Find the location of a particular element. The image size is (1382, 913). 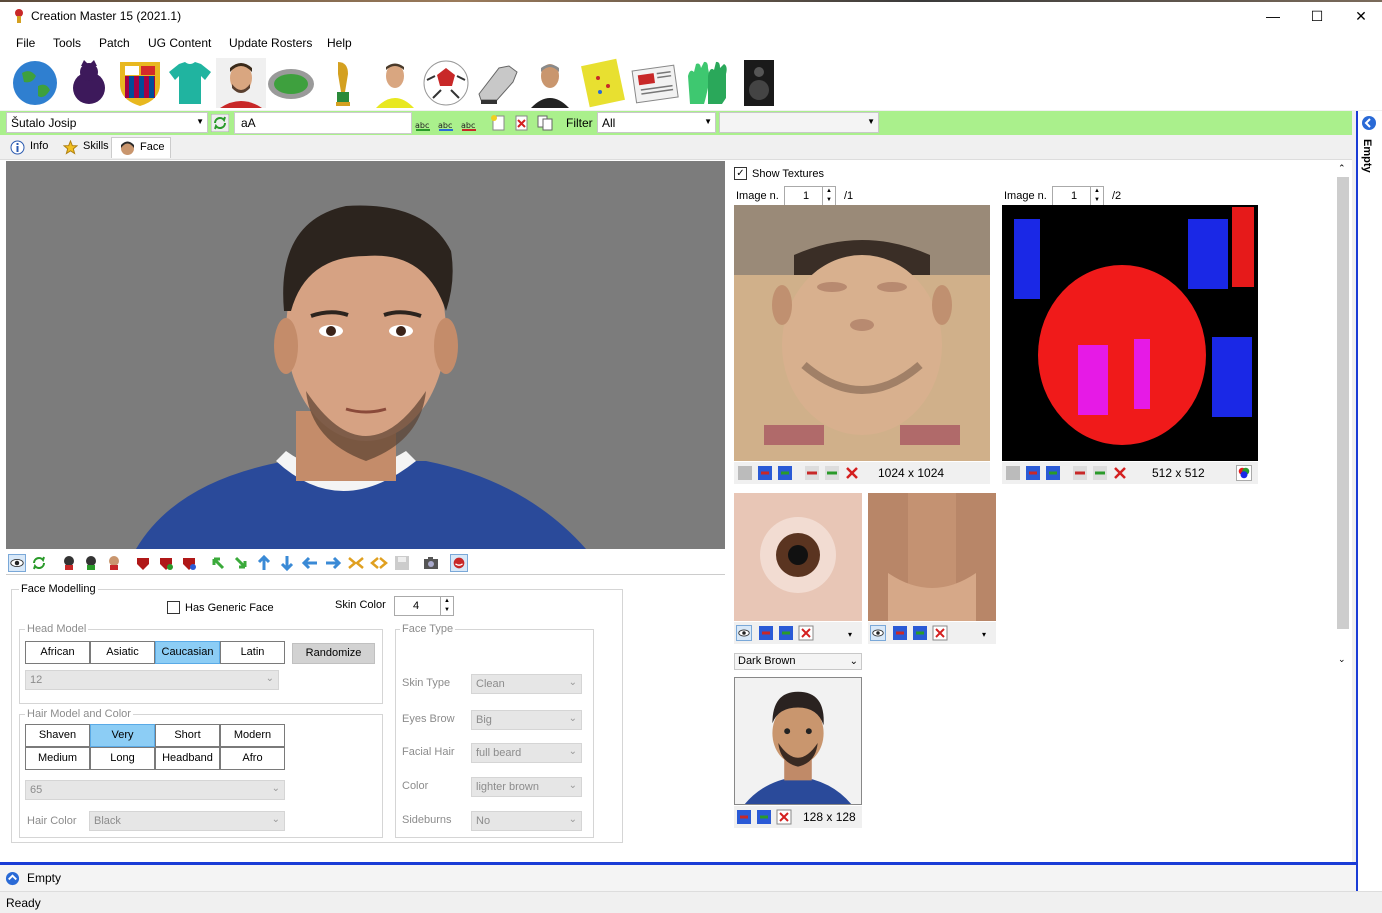

arrow-up-icon is located at coordinates (264, 563).